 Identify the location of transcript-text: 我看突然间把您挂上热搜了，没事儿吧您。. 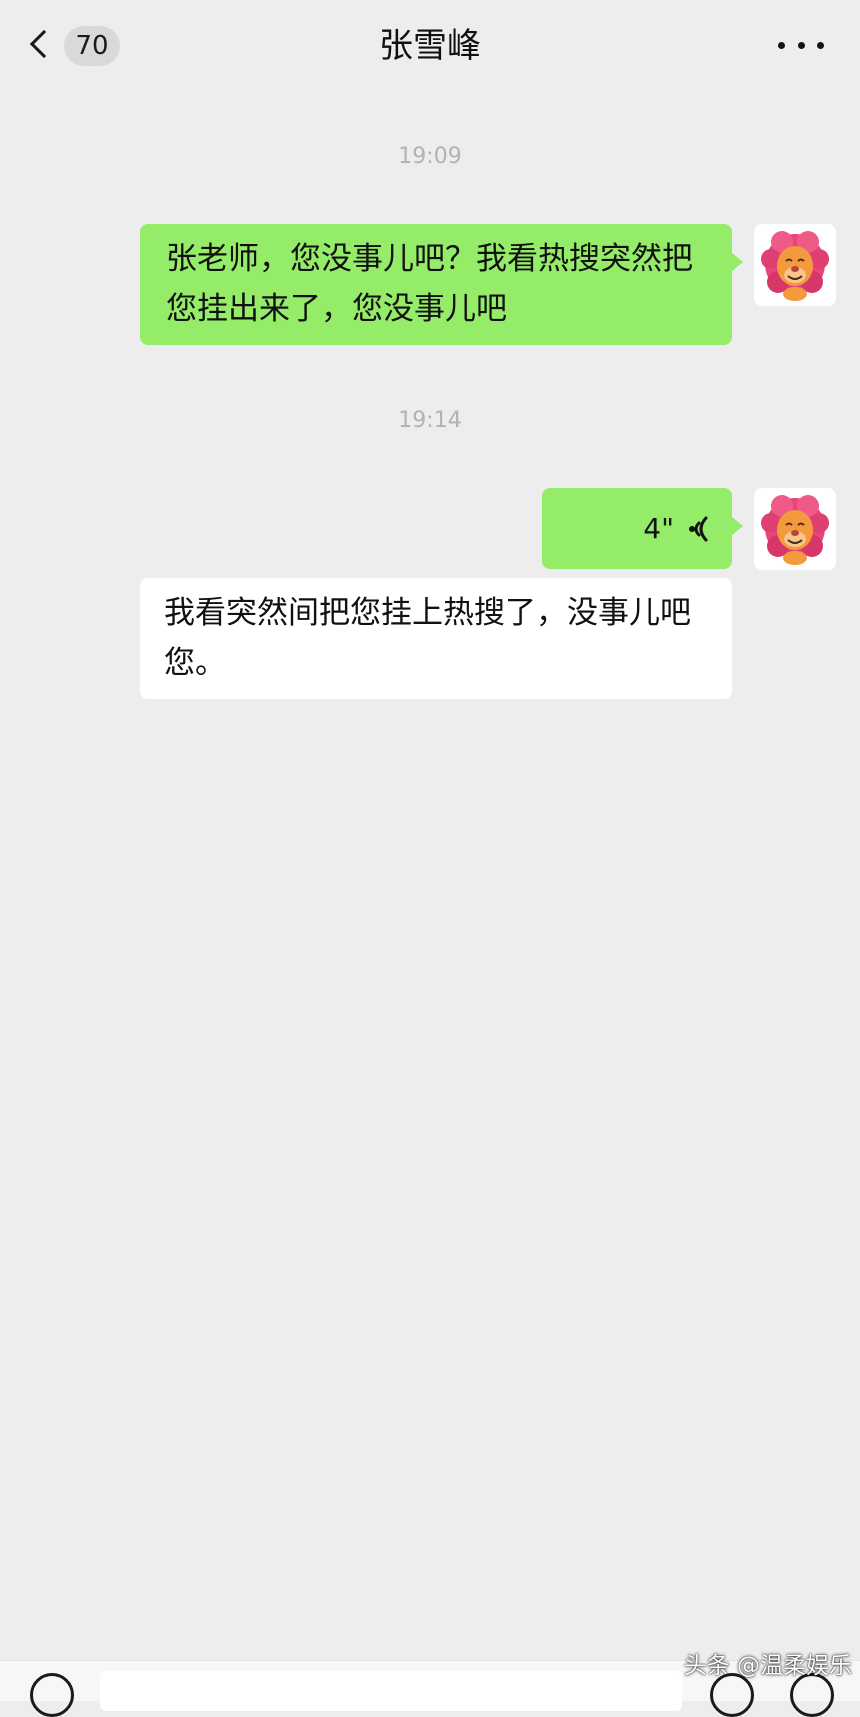
(427, 638).